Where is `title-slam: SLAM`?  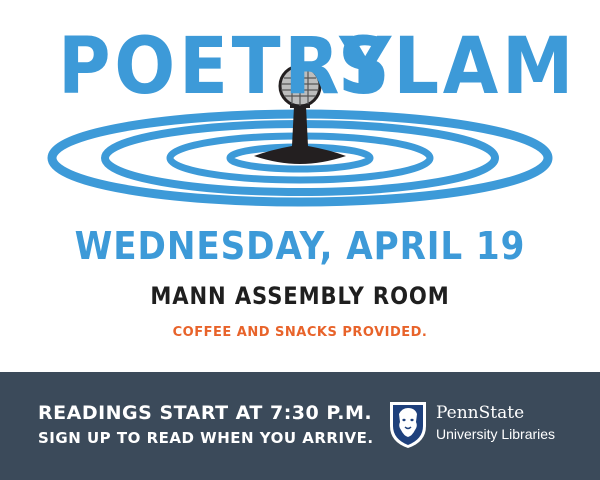 title-slam: SLAM is located at coordinates (458, 67).